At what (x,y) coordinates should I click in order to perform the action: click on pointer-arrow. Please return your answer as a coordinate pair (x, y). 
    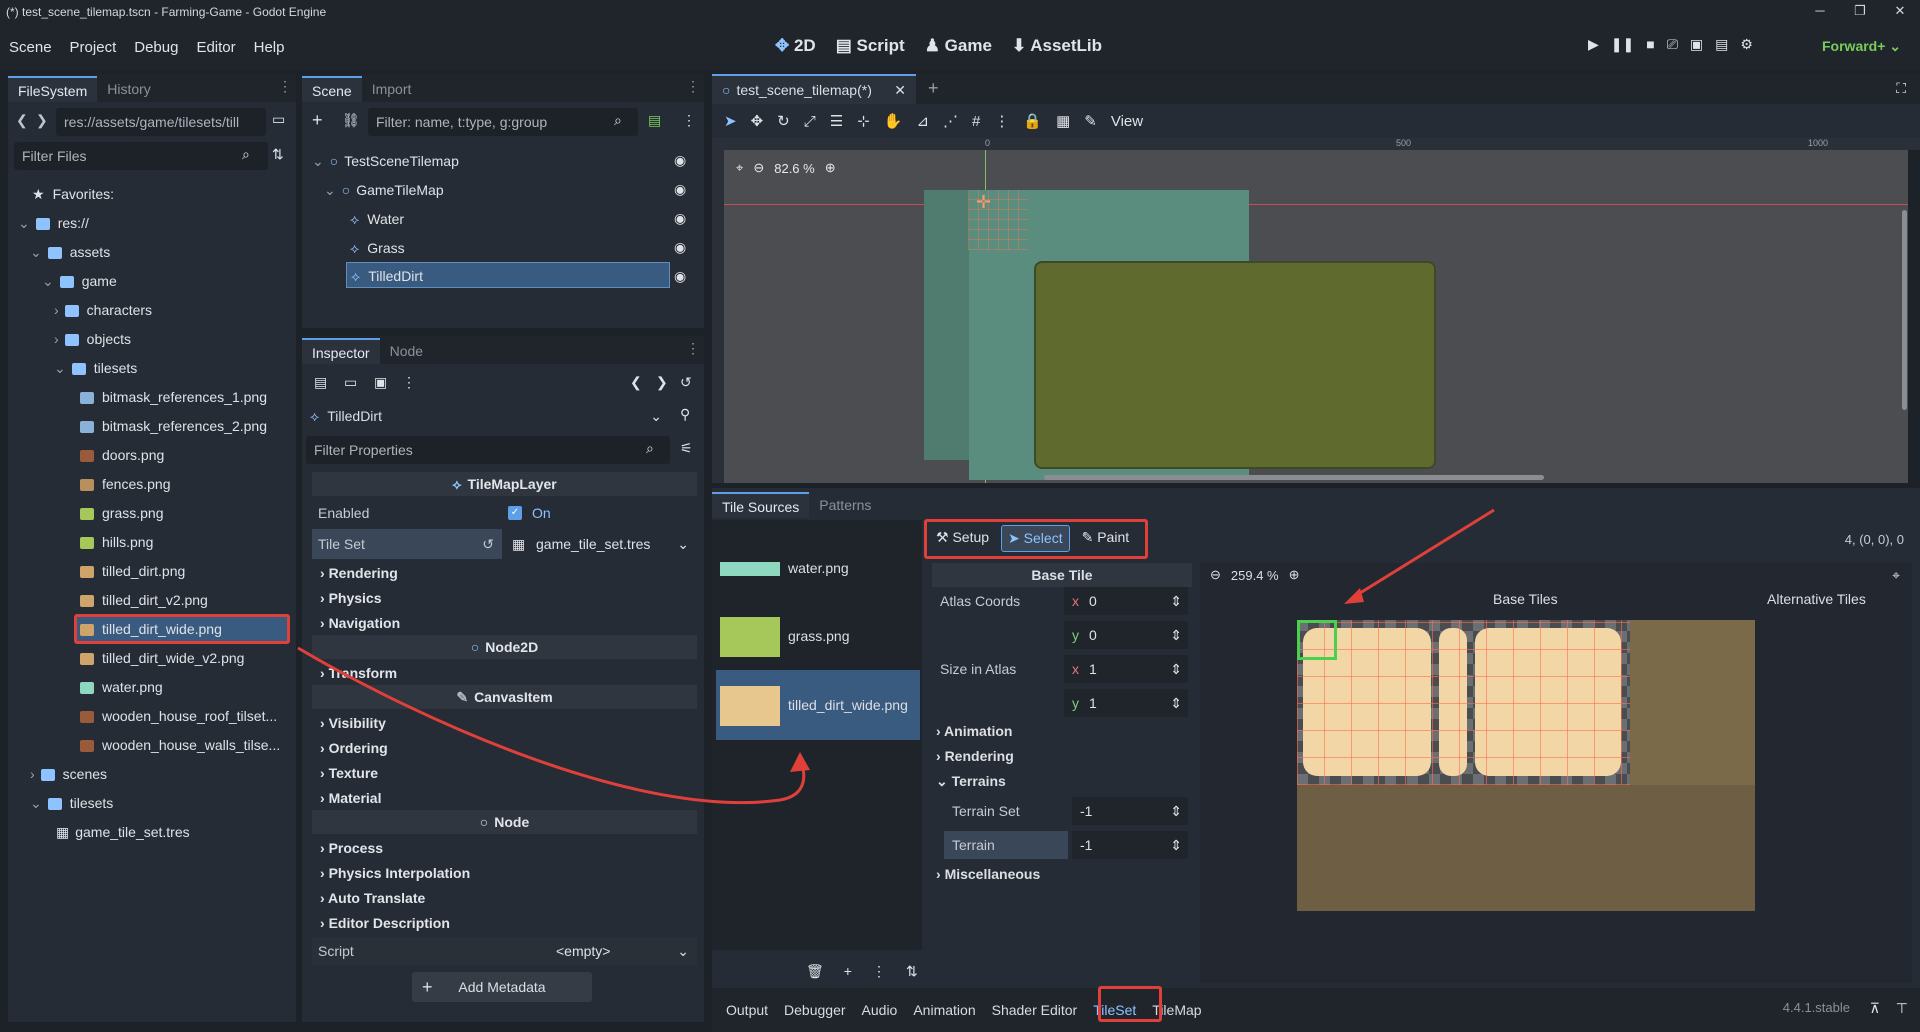
    Looking at the image, I should click on (1423, 554).